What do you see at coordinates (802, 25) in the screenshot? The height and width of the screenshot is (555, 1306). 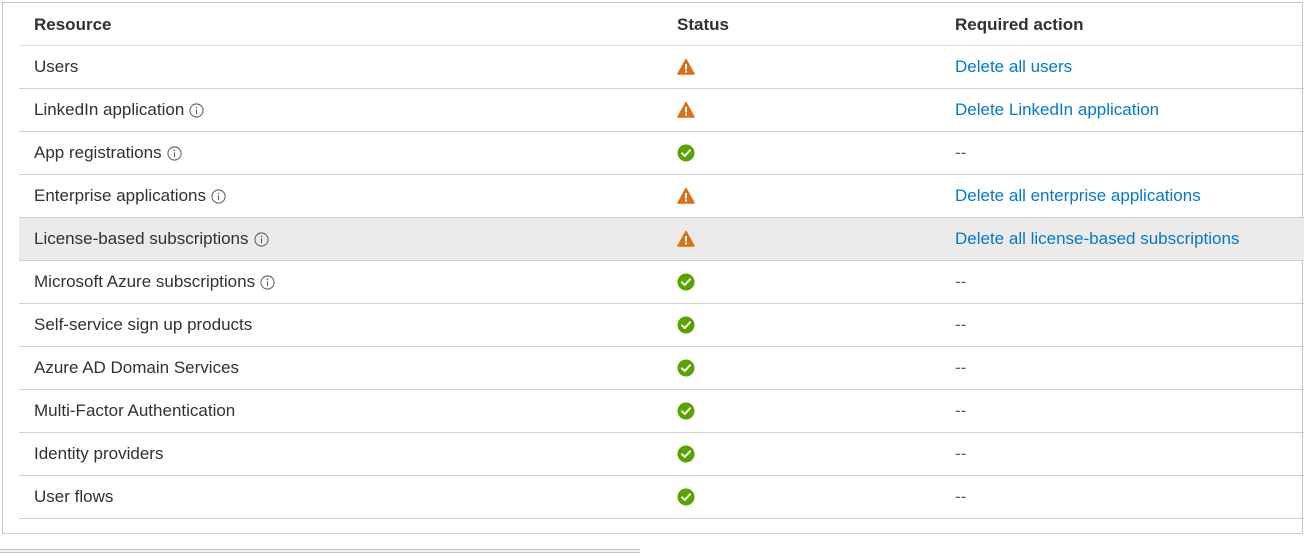 I see `column-header-status: Status` at bounding box center [802, 25].